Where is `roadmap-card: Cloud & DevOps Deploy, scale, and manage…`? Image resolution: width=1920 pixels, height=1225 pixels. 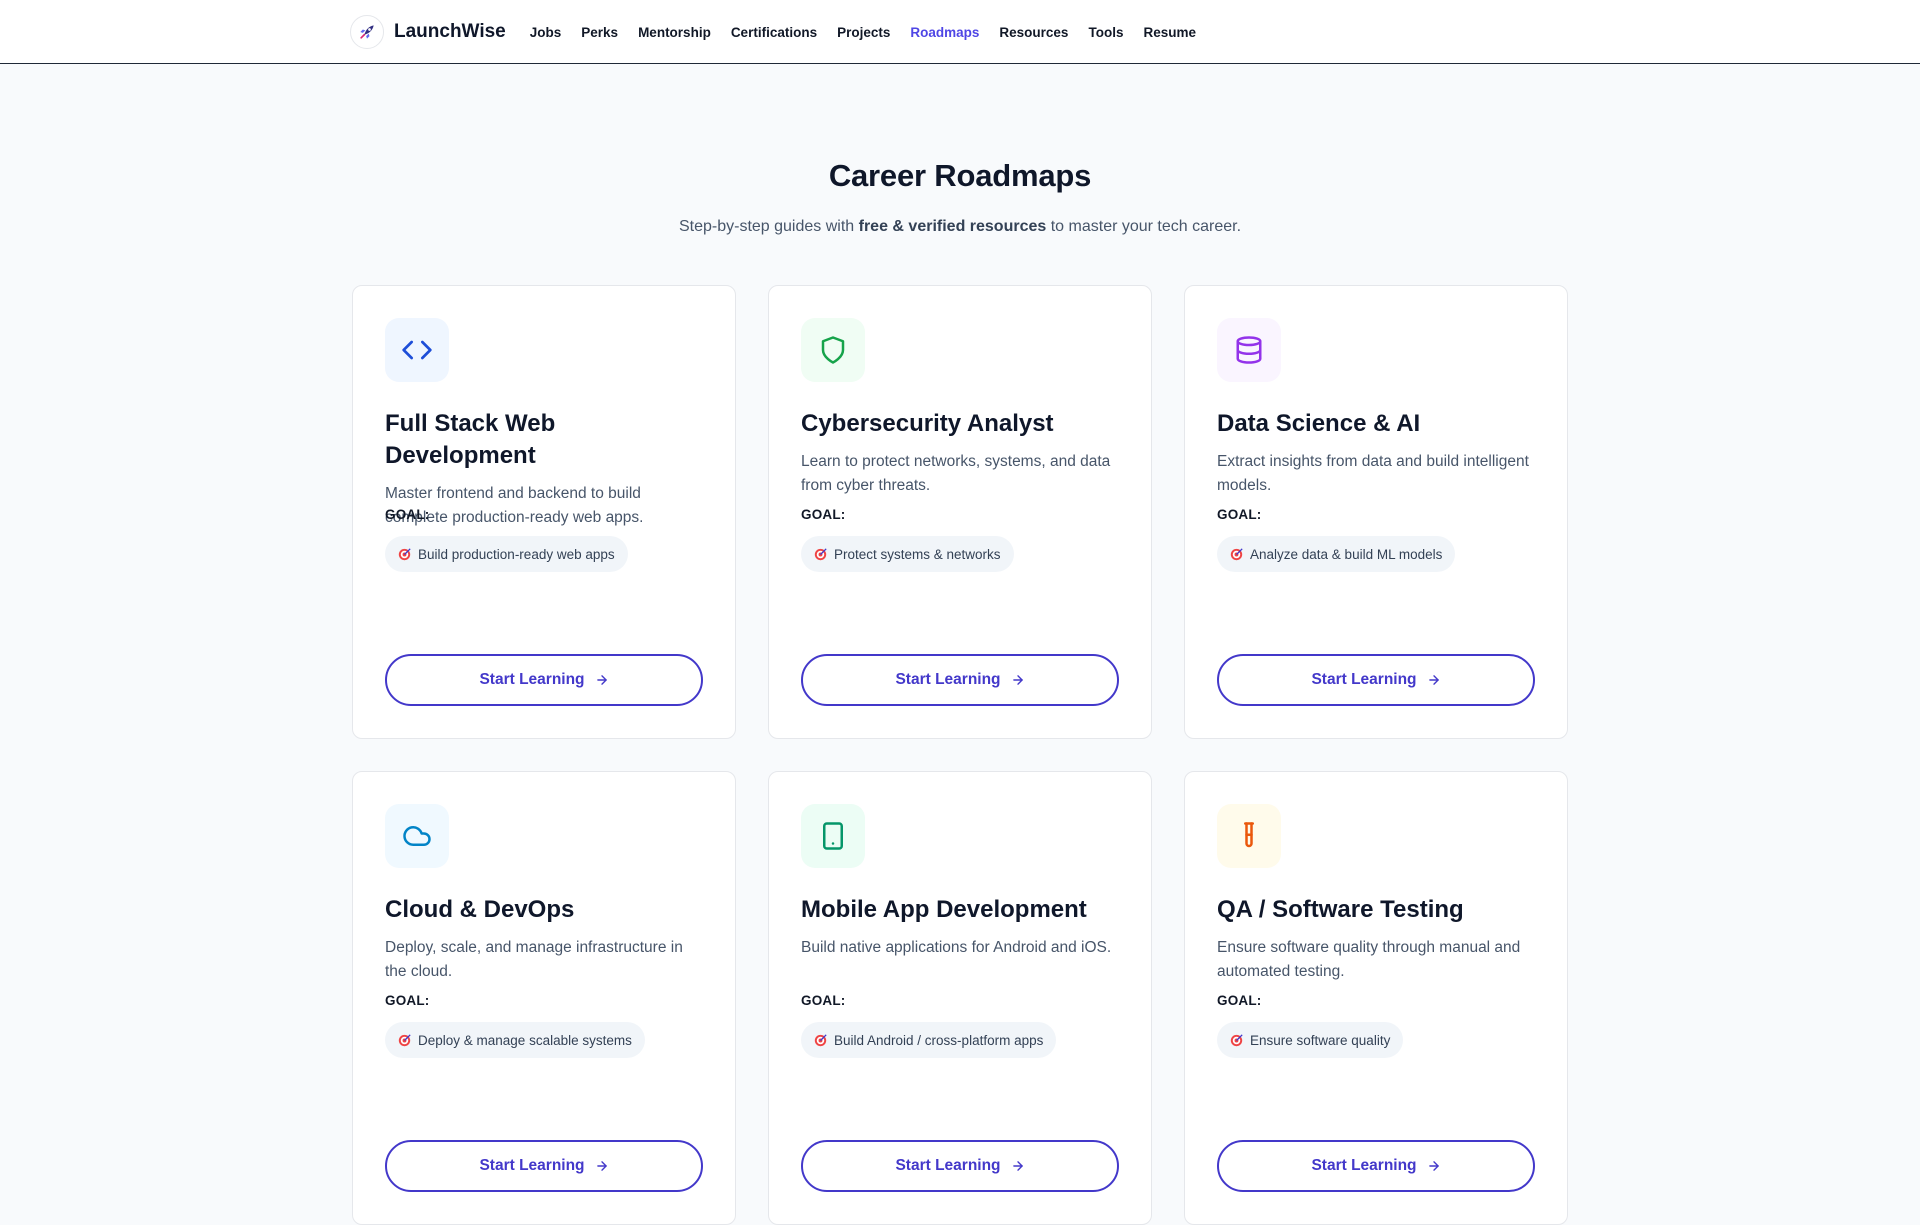
roadmap-card: Cloud & DevOps Deploy, scale, and manage… is located at coordinates (544, 998).